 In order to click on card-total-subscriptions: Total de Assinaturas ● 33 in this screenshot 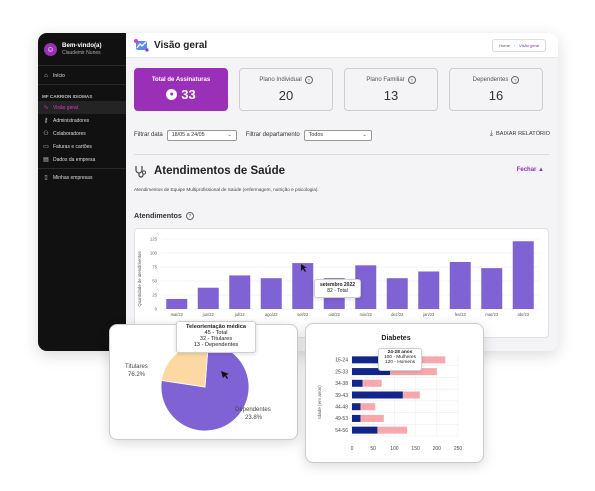, I will do `click(181, 89)`.